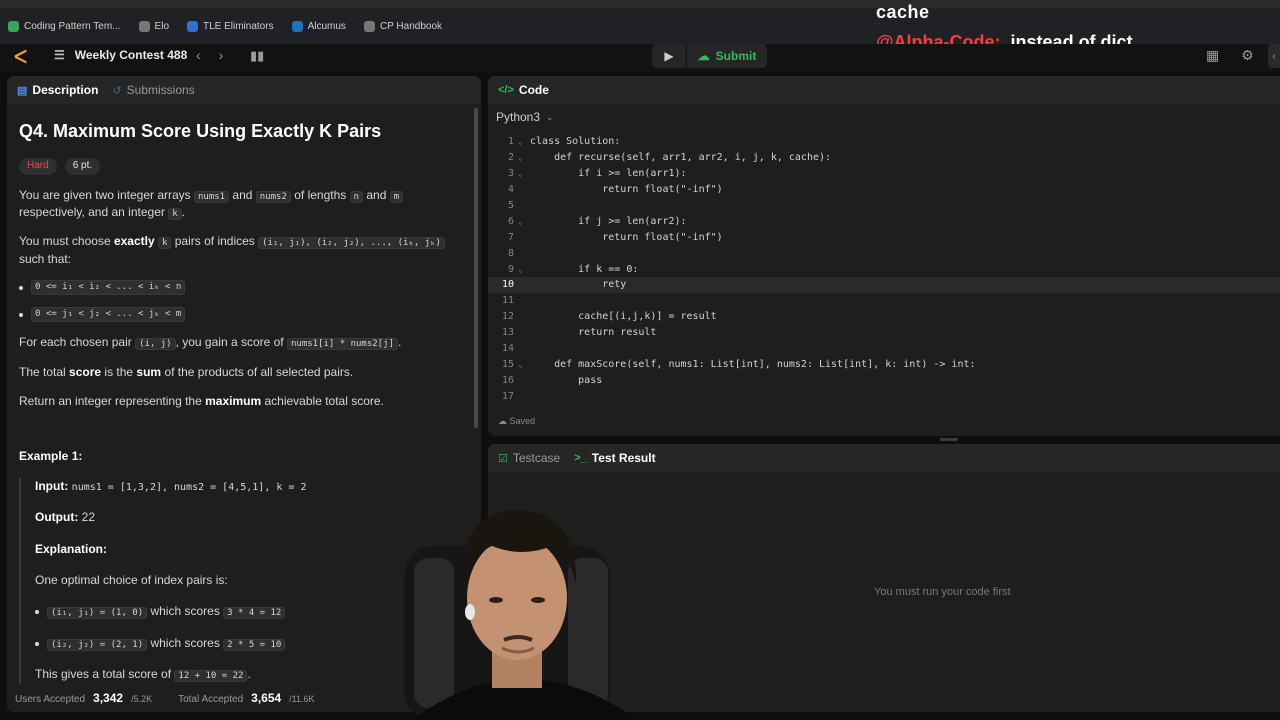 This screenshot has height=720, width=1280. I want to click on line-number: 8, so click(510, 253).